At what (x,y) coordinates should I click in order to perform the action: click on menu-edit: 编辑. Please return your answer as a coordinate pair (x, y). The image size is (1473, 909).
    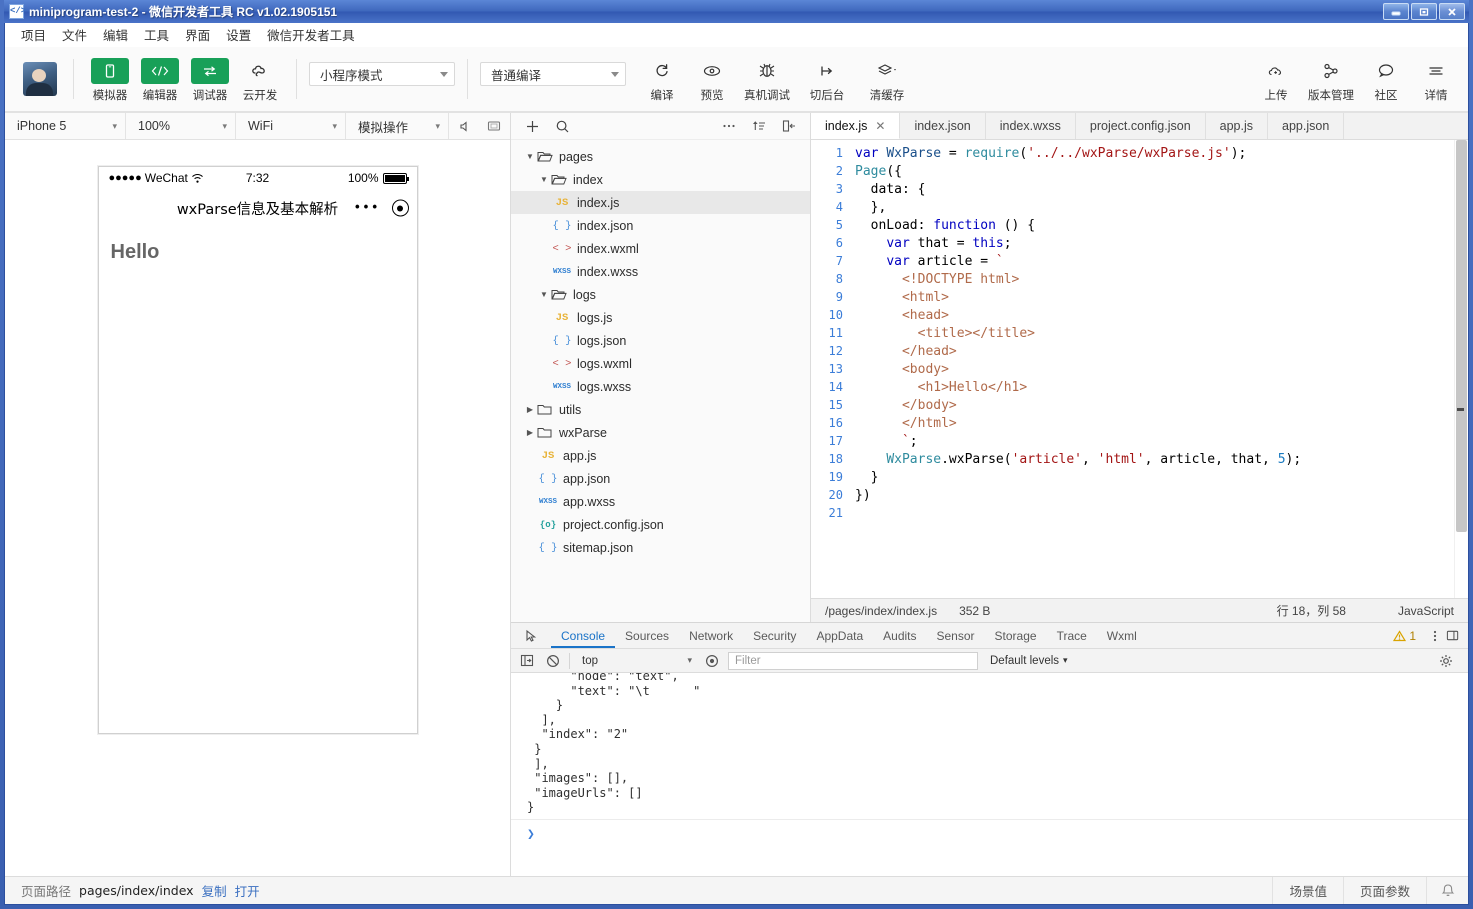
    Looking at the image, I should click on (115, 34).